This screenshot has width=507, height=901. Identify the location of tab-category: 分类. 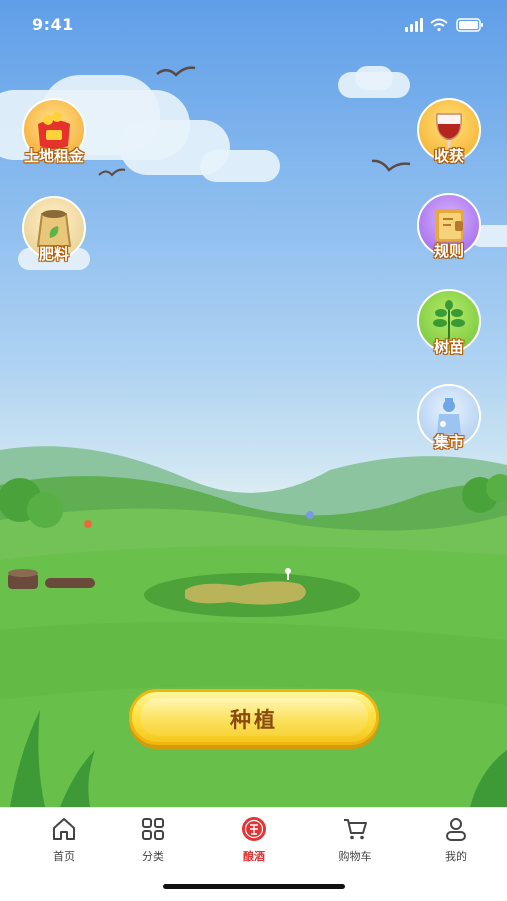
(153, 844).